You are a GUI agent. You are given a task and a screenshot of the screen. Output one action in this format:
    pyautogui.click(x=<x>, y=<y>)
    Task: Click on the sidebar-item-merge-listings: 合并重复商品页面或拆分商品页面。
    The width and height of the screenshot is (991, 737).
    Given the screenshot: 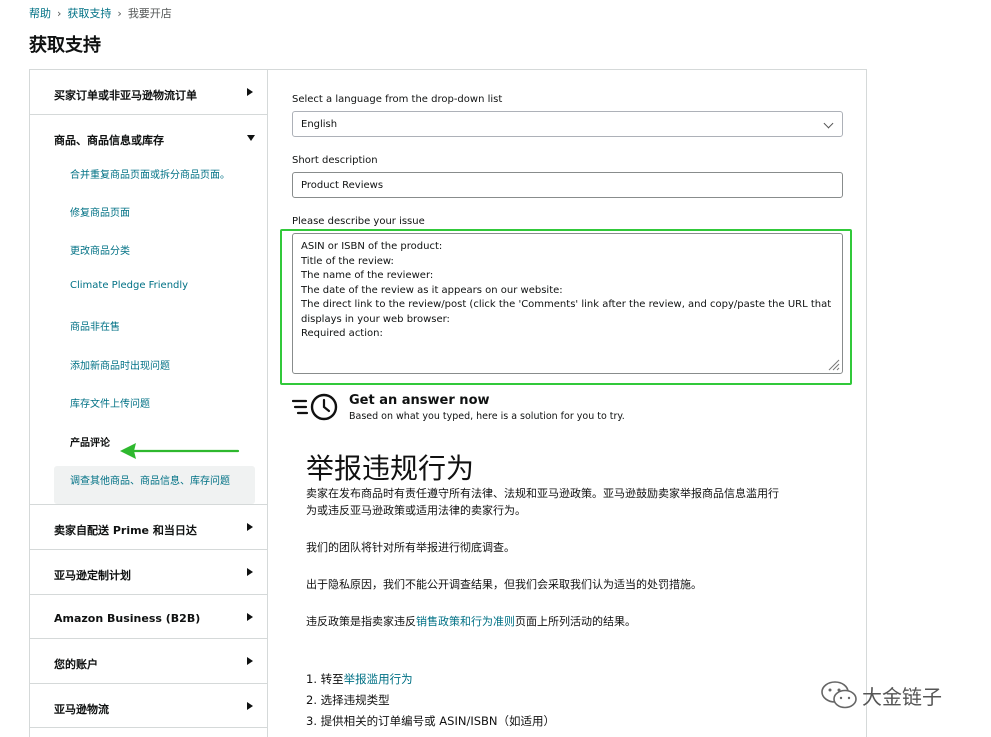 What is the action you would take?
    pyautogui.click(x=150, y=173)
    